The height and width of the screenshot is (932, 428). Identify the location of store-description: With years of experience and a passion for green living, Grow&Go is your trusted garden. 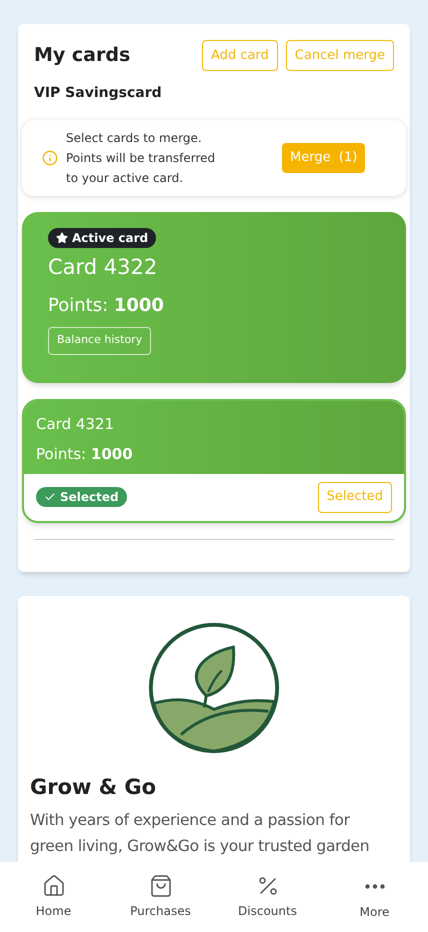
(200, 833).